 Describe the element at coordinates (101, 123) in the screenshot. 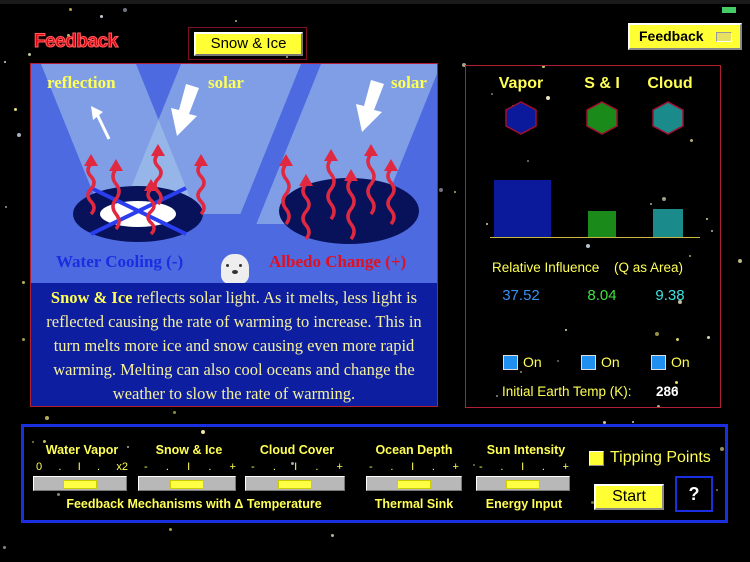

I see `reflection-arrow-icon` at that location.